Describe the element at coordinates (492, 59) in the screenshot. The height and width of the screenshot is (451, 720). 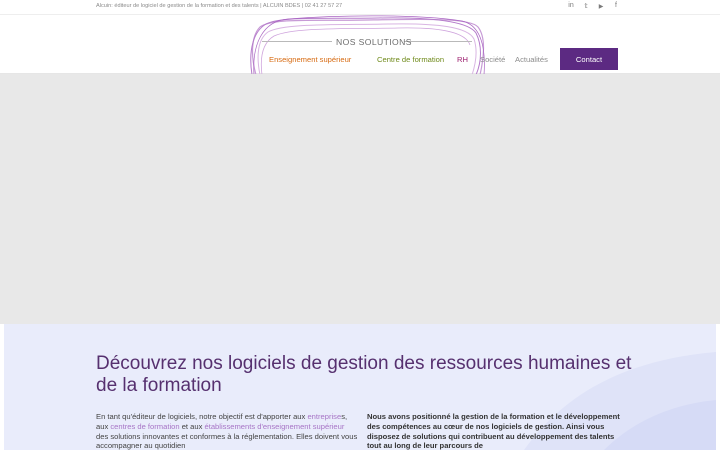
I see `nav-societe: Société` at that location.